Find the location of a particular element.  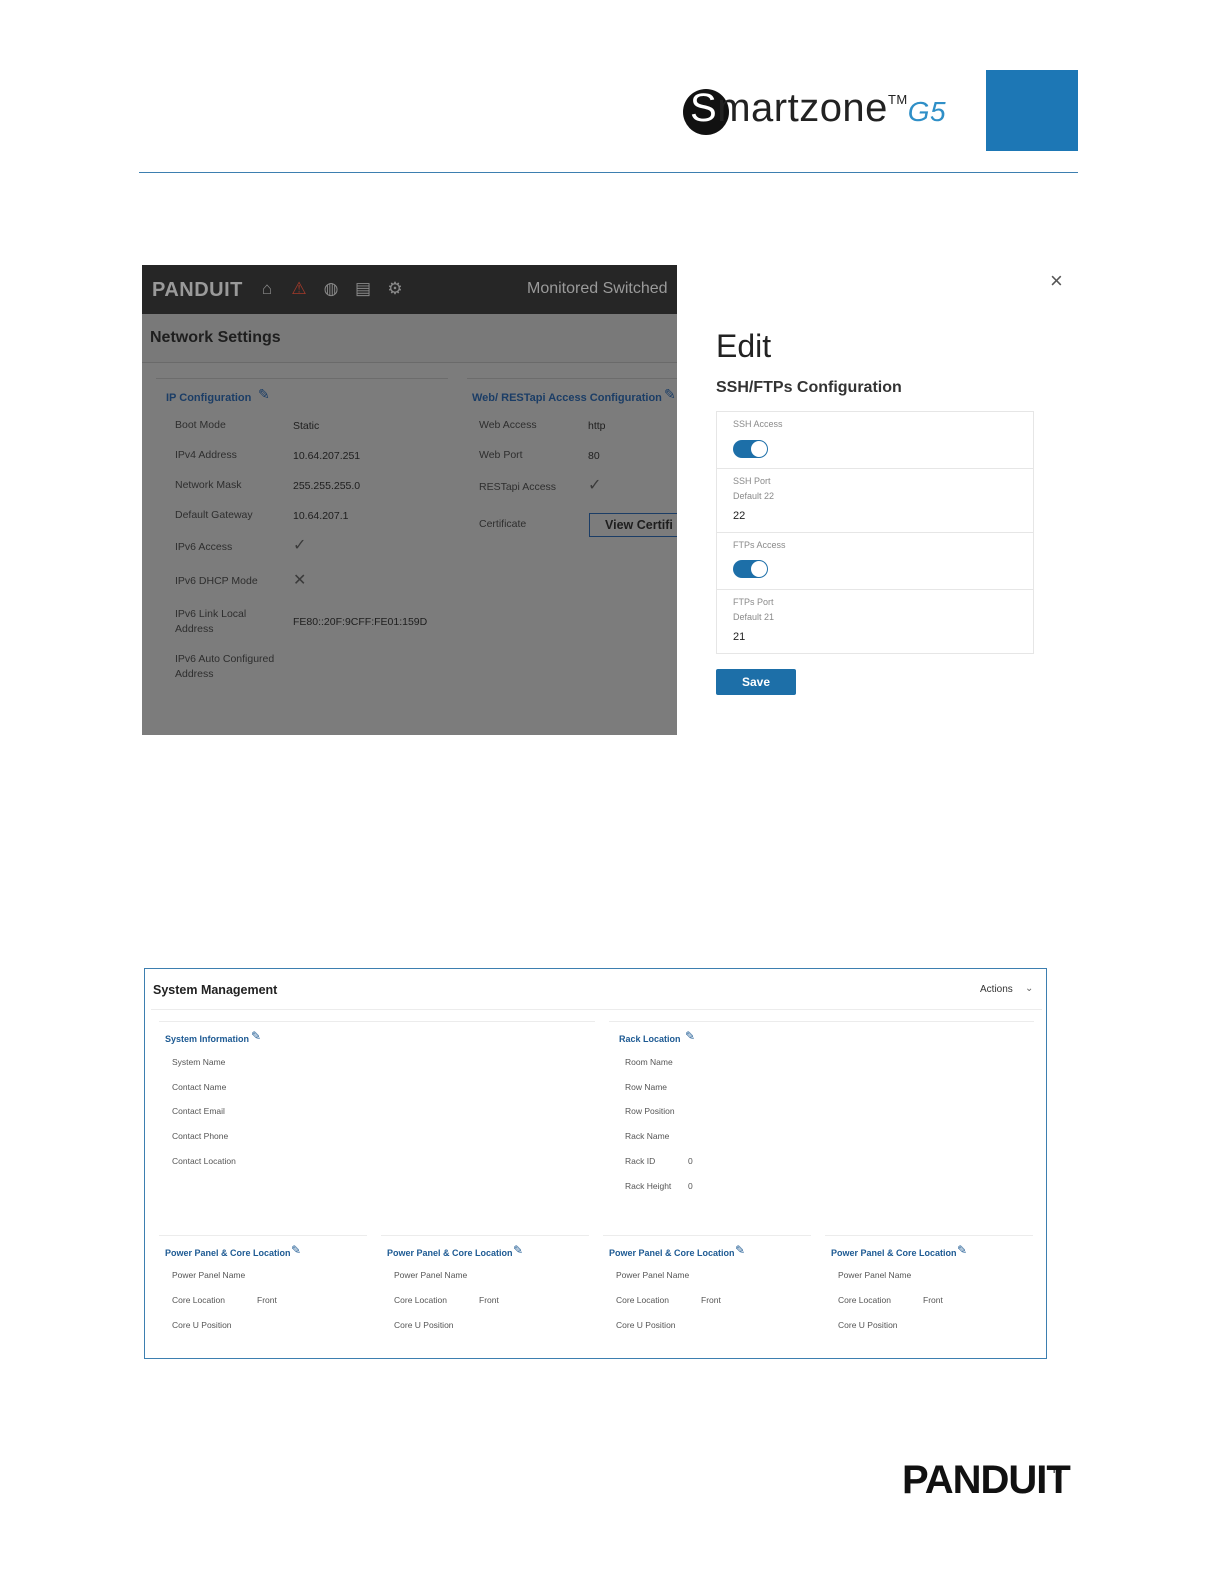

web-port-label: Web Port is located at coordinates (501, 455).